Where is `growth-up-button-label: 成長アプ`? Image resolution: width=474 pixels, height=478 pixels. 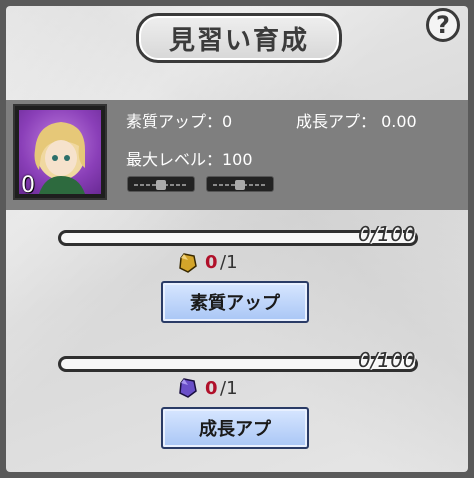
growth-up-button-label: 成長アプ is located at coordinates (235, 429).